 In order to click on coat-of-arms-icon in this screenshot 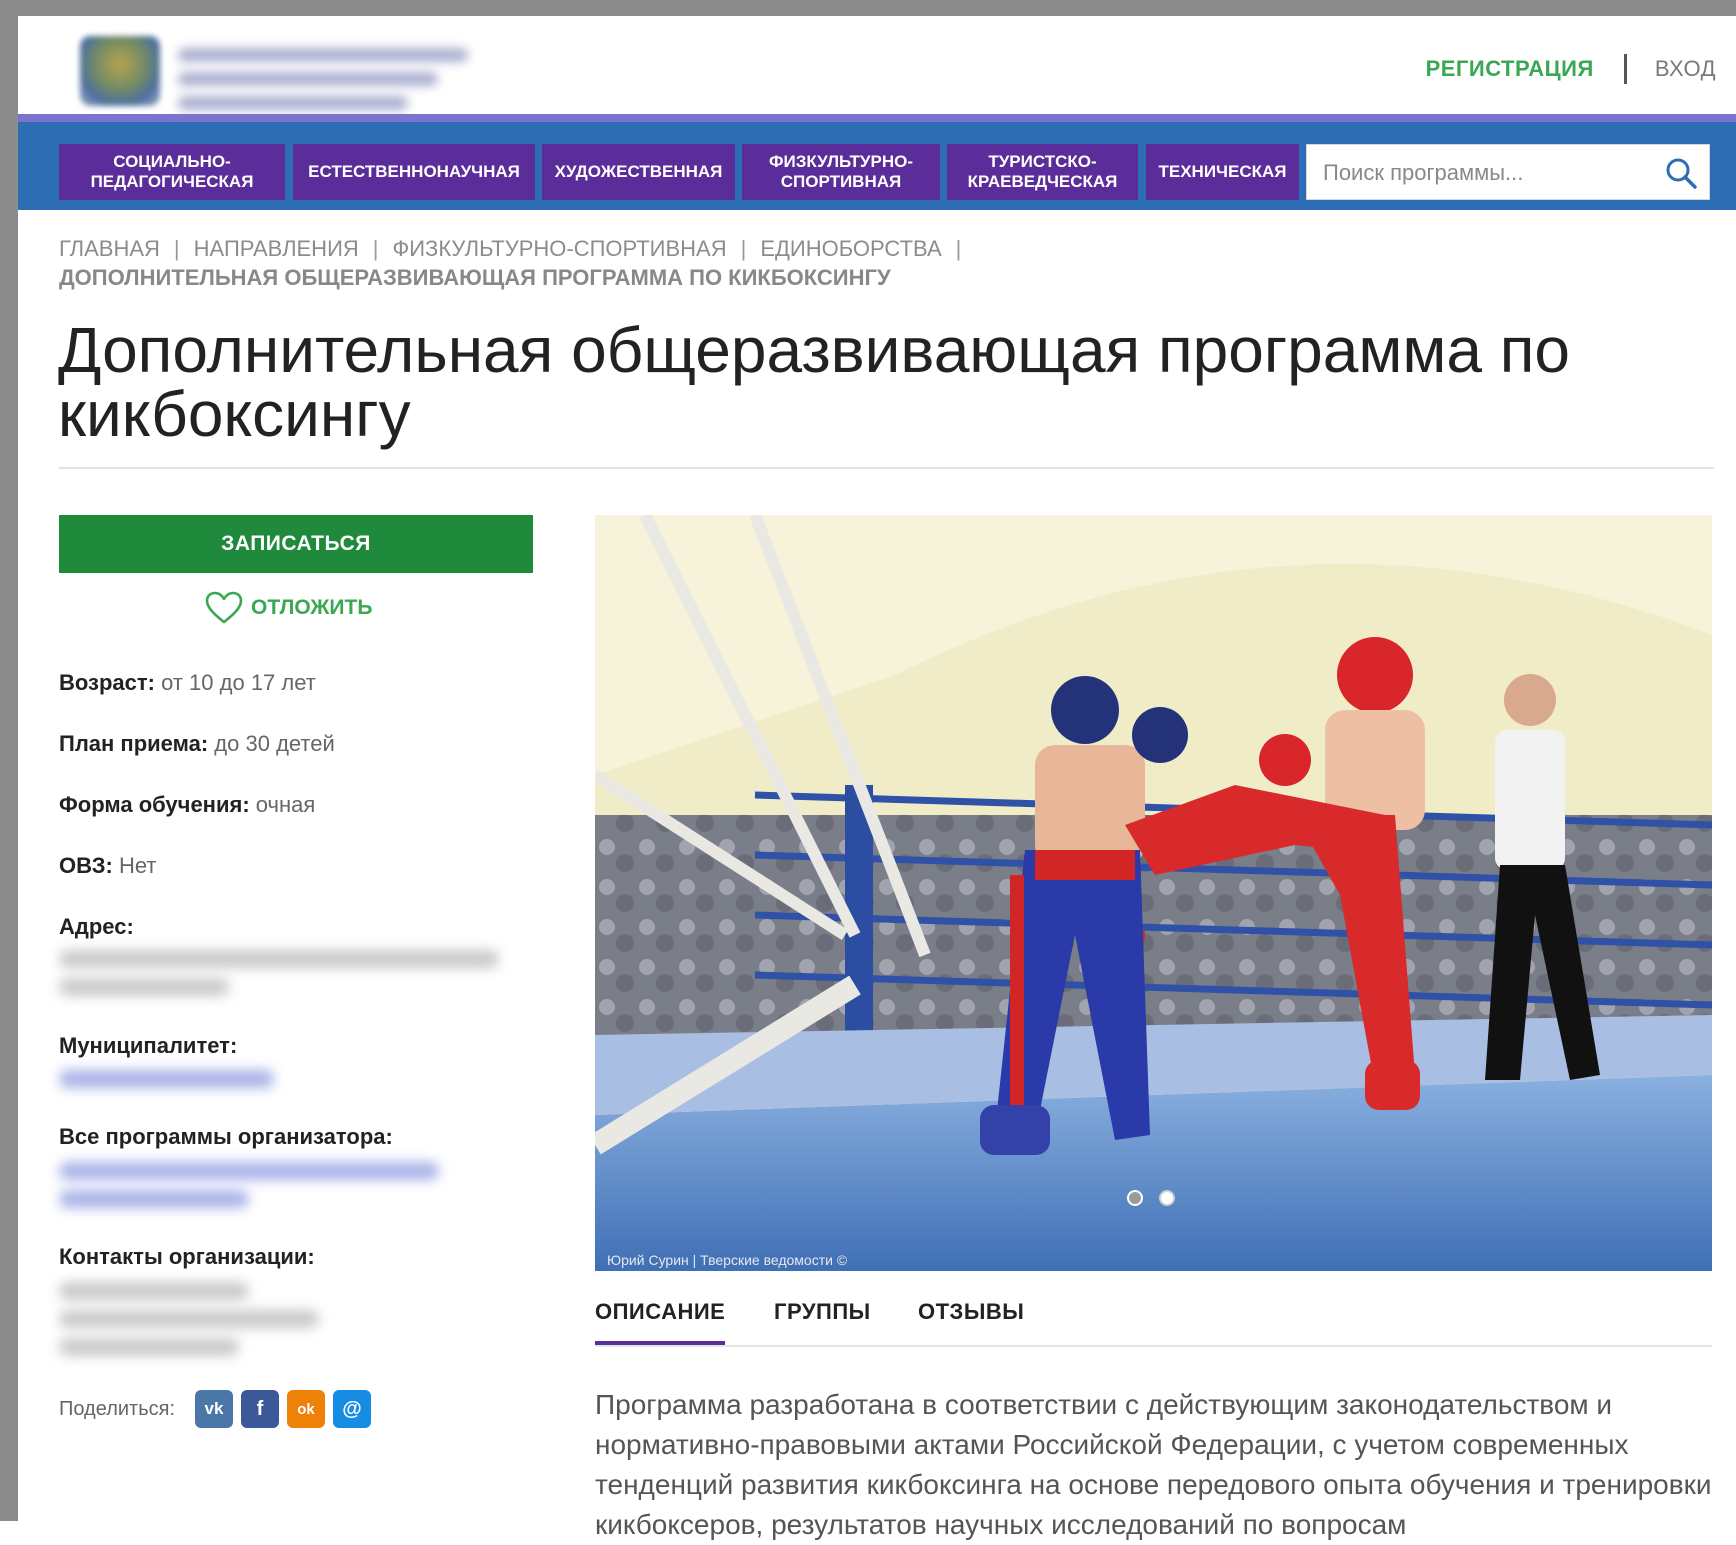, I will do `click(120, 71)`.